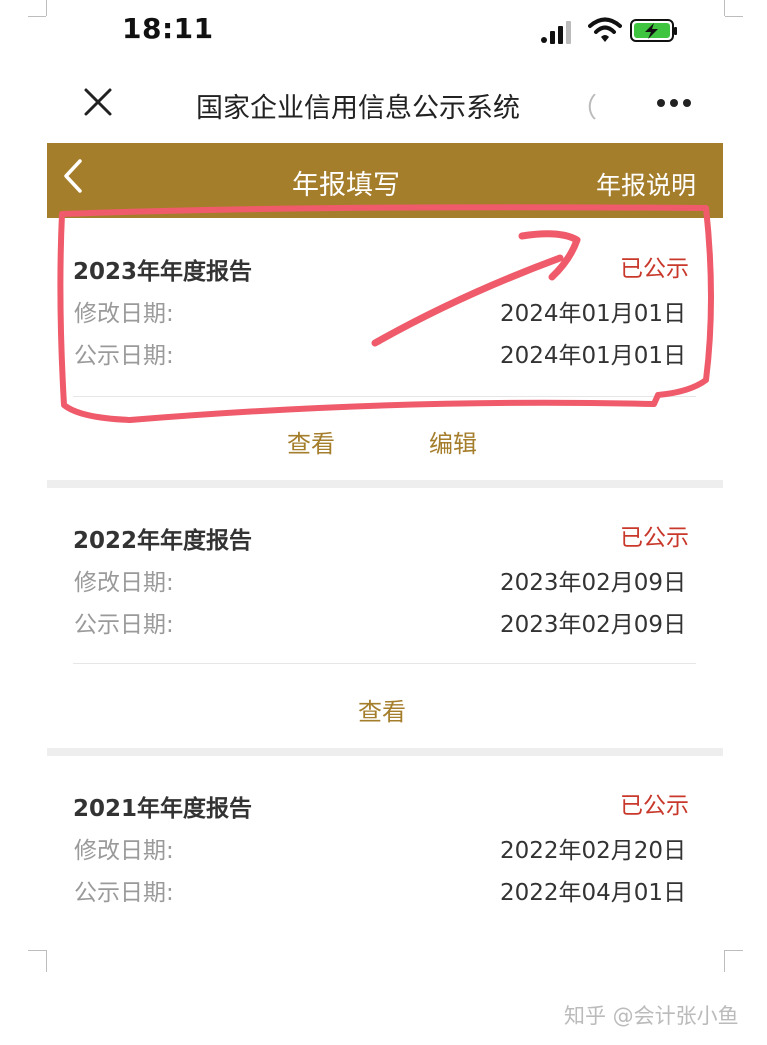 The width and height of the screenshot is (767, 1045). What do you see at coordinates (593, 583) in the screenshot?
I see `modified-date-value: 2023年02月09日` at bounding box center [593, 583].